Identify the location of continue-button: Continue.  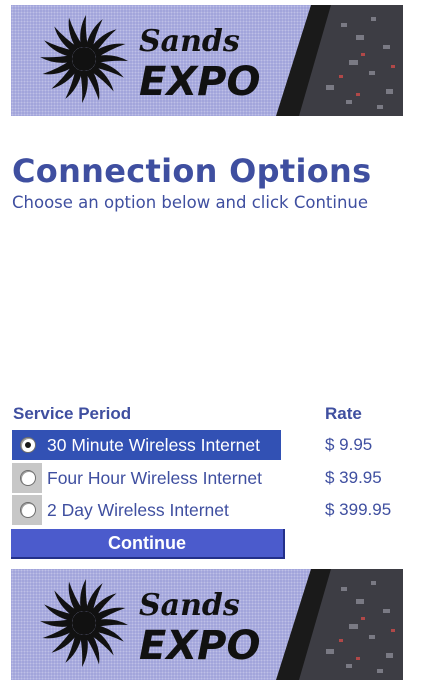
(148, 544).